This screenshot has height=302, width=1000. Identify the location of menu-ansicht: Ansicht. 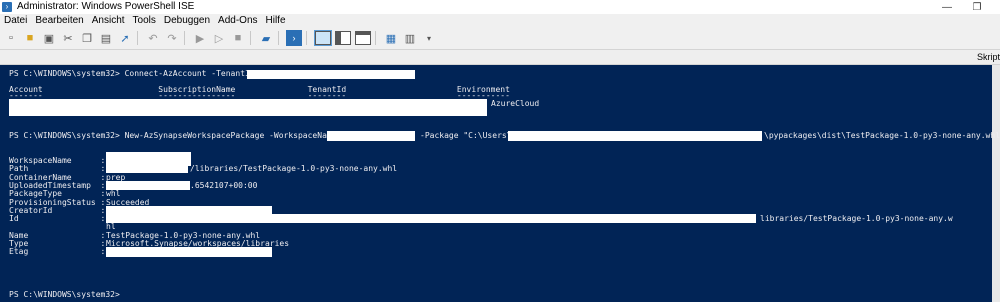
(108, 20).